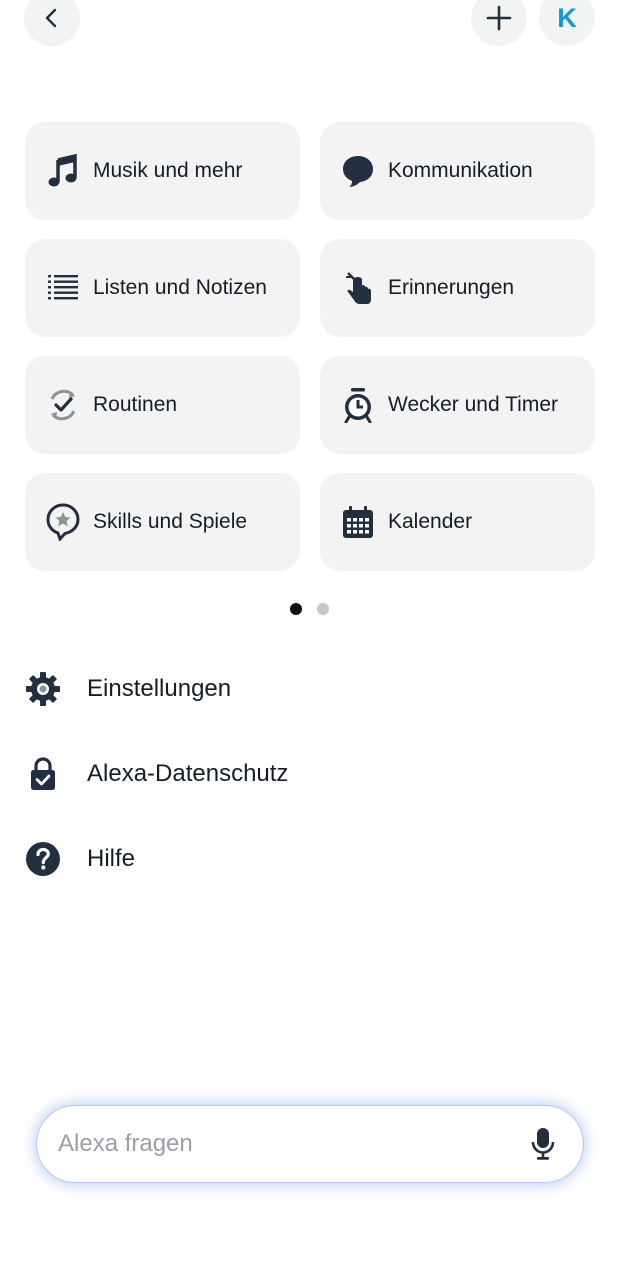 This screenshot has width=620, height=1277. What do you see at coordinates (63, 288) in the screenshot?
I see `list-icon` at bounding box center [63, 288].